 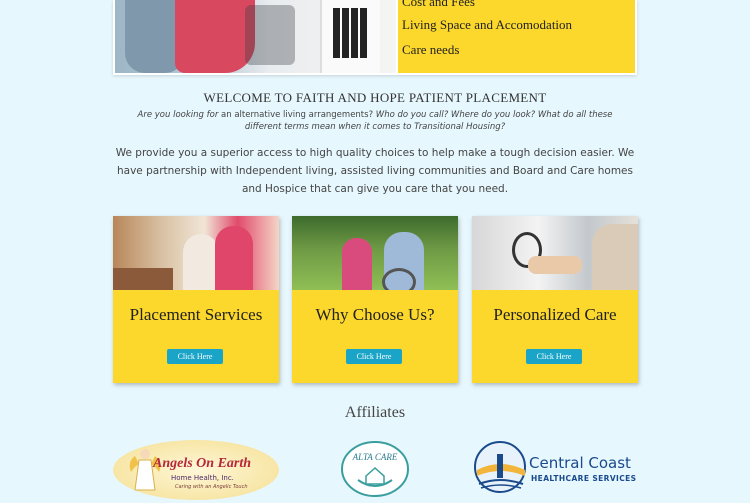 I want to click on affiliate-central-coast-logo: Central Coast HEALTHCARE SERVICES, so click(x=558, y=467).